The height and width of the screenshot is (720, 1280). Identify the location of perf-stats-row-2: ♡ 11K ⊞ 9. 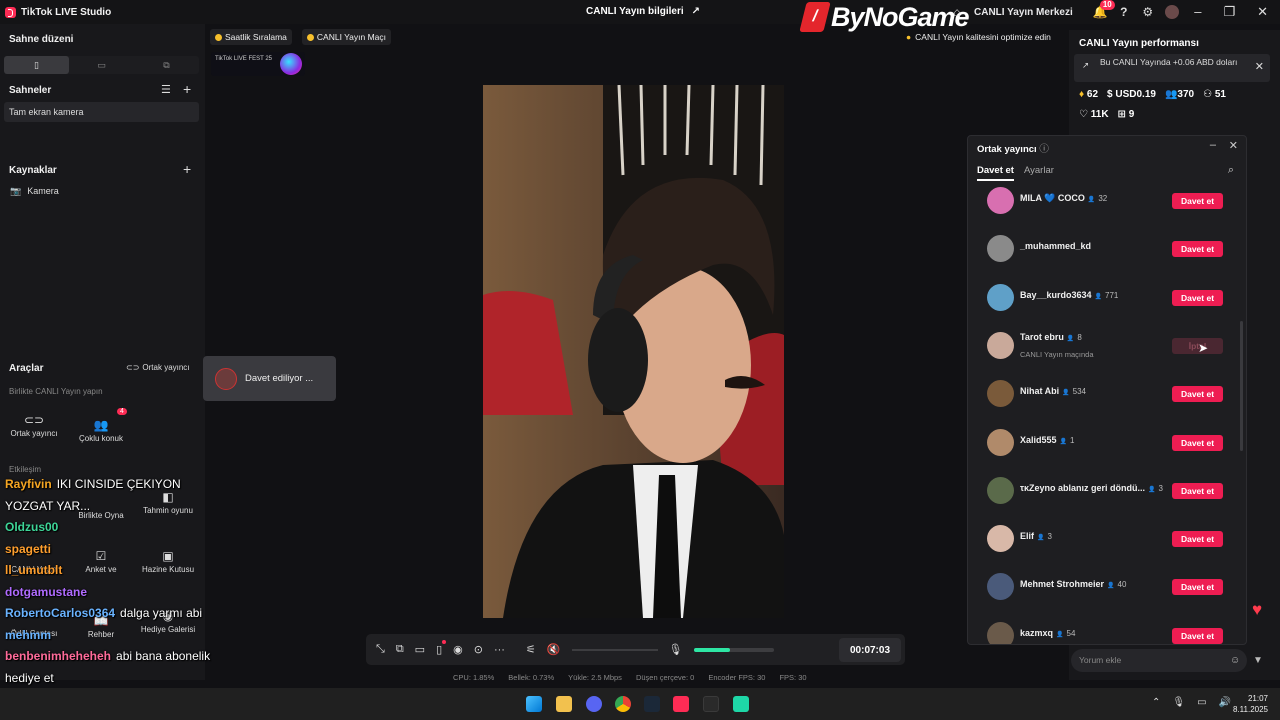
(1106, 114).